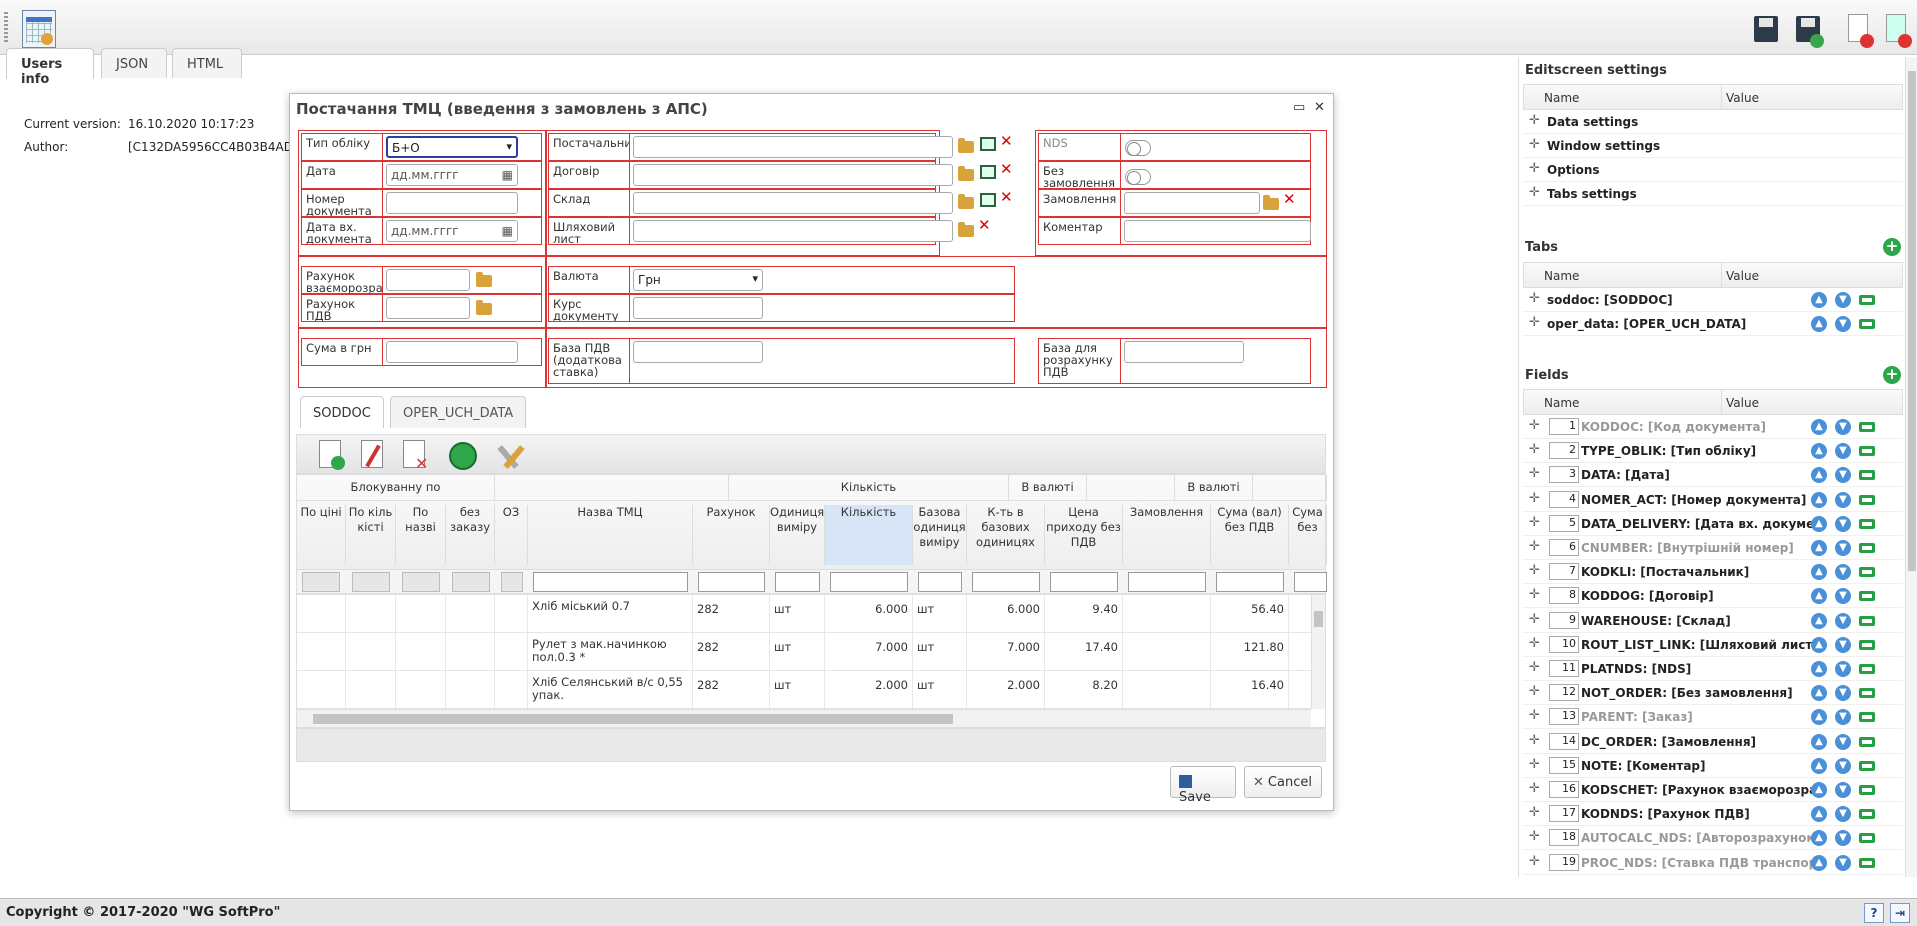  Describe the element at coordinates (1713, 194) in the screenshot. I see `editscreen-item: ✛ Tabs settings` at that location.